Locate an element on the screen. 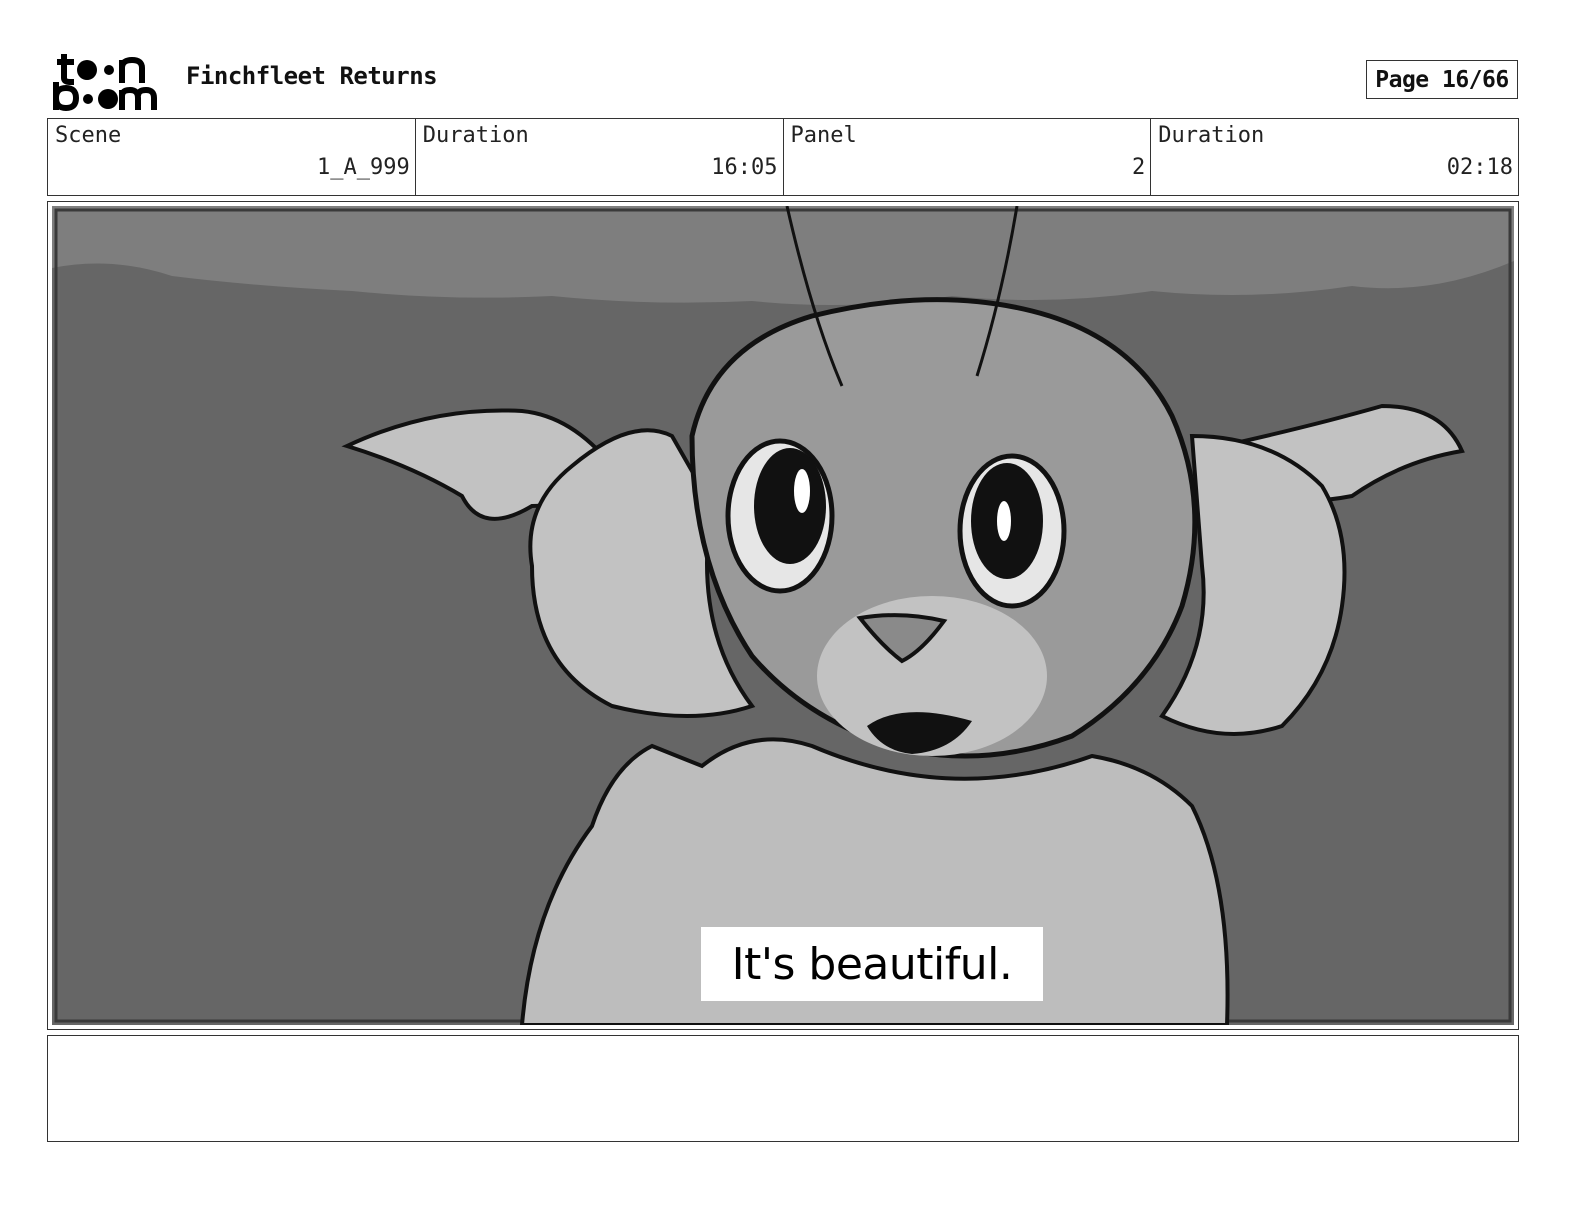 The width and height of the screenshot is (1584, 1224). panel-value: 2 is located at coordinates (1139, 167).